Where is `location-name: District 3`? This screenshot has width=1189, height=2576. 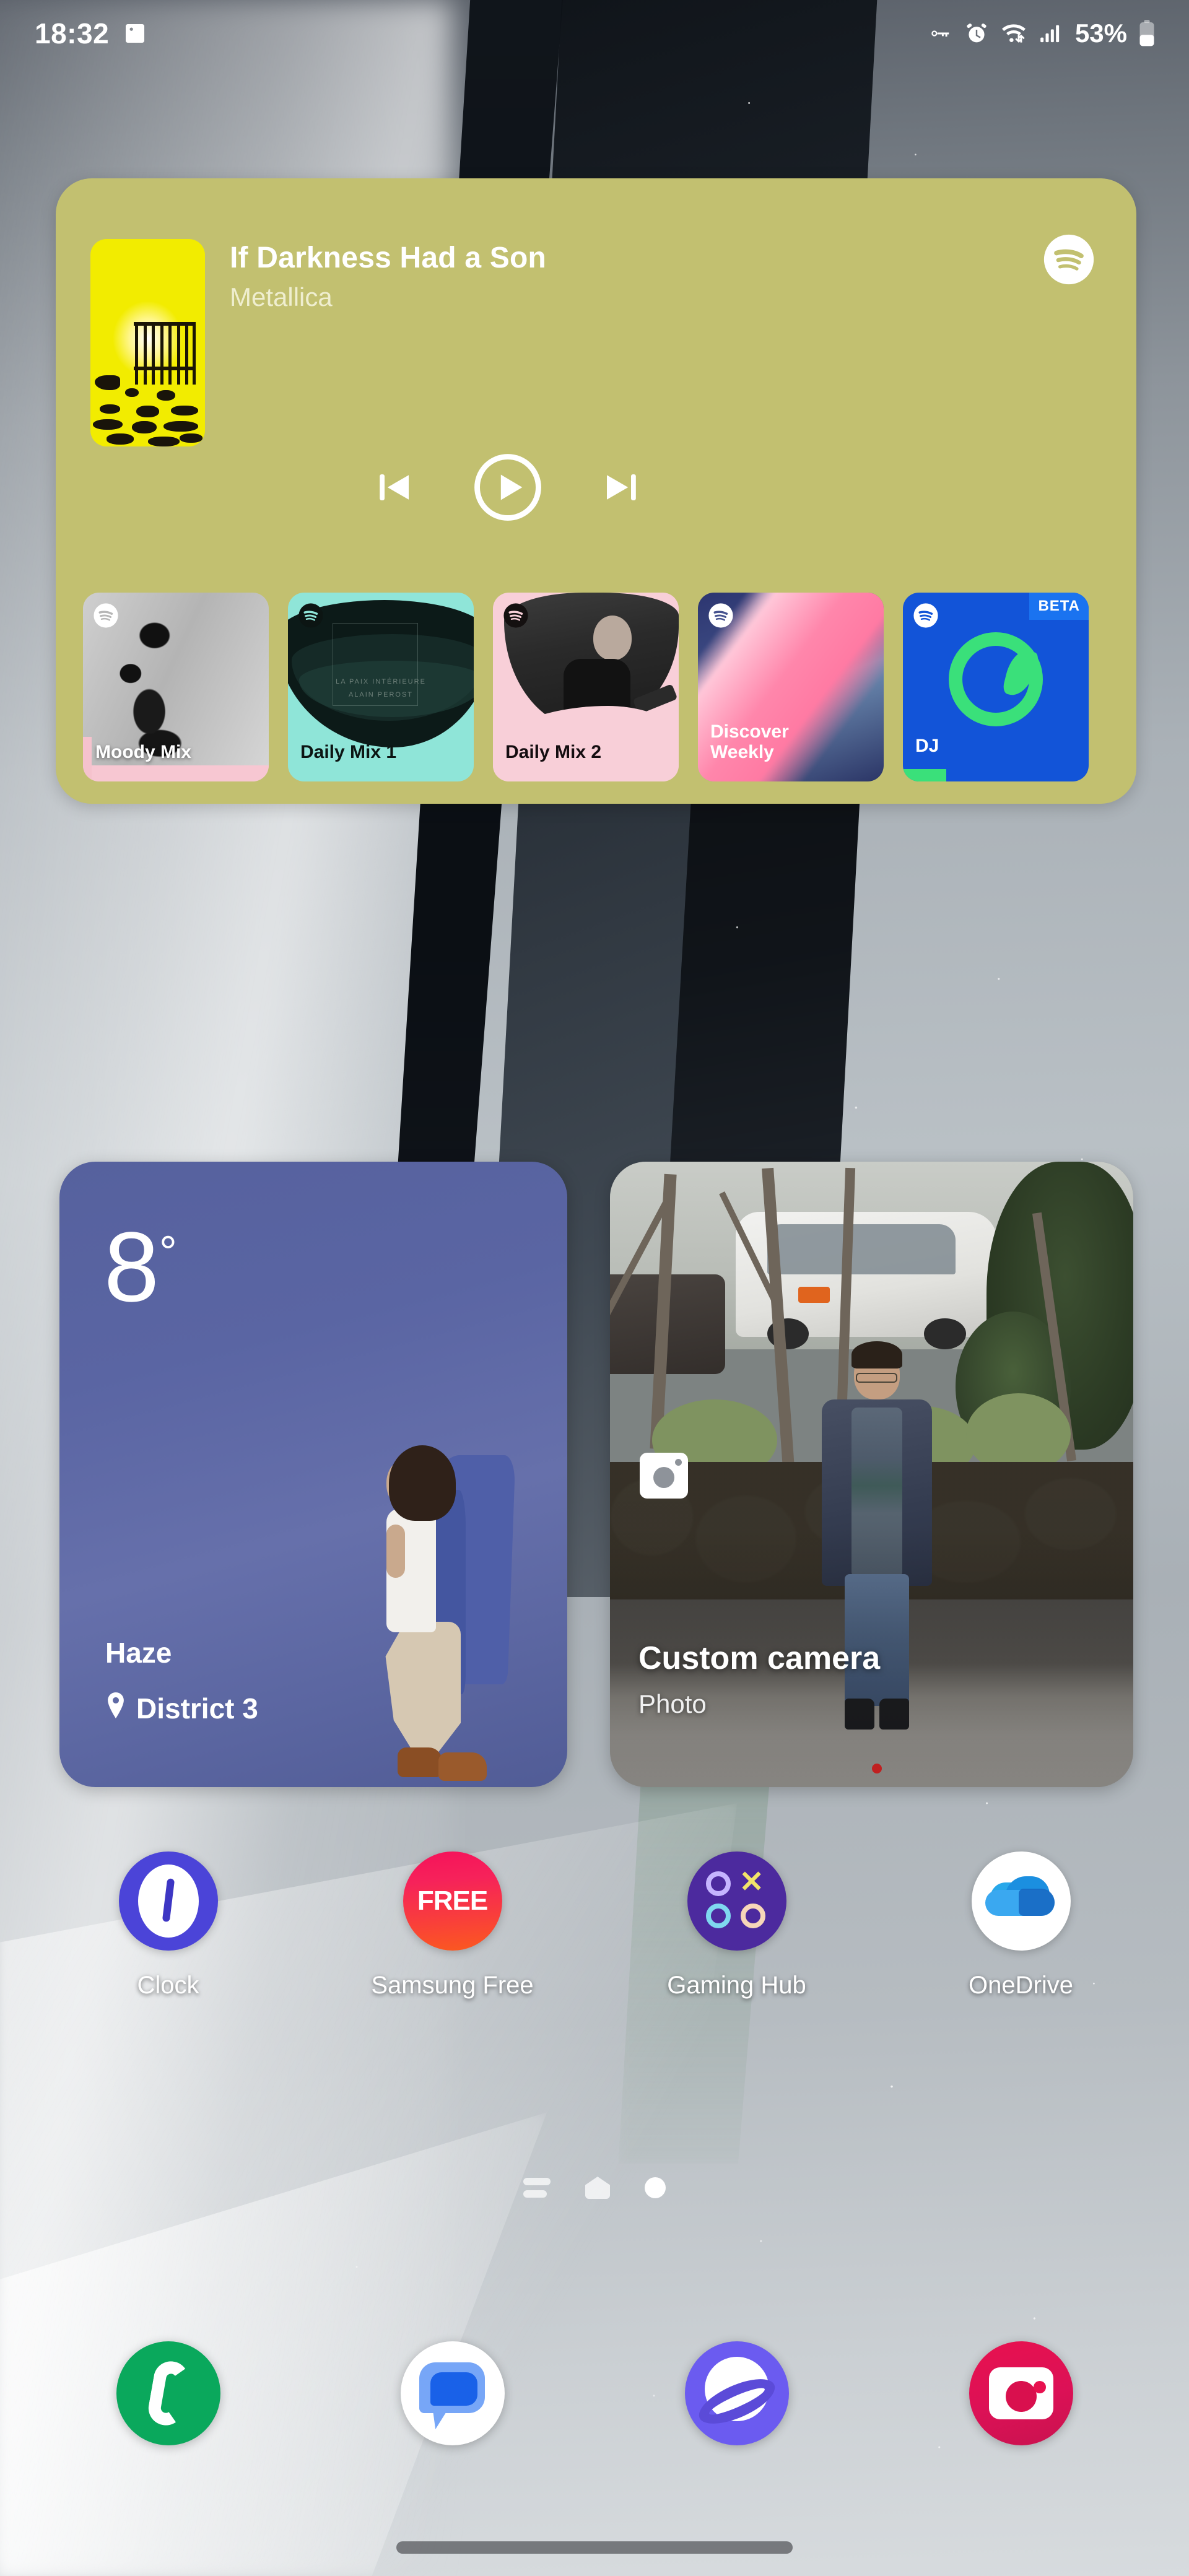 location-name: District 3 is located at coordinates (197, 1708).